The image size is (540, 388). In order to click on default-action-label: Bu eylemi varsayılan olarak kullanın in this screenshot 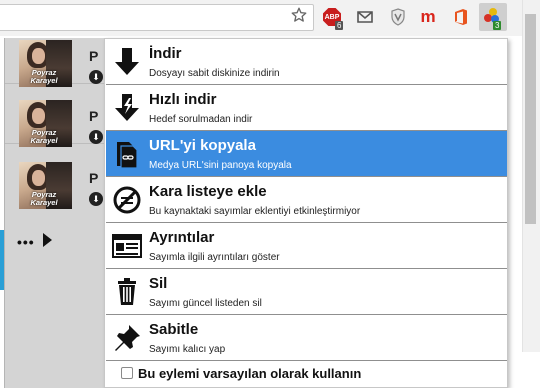, I will do `click(250, 373)`.